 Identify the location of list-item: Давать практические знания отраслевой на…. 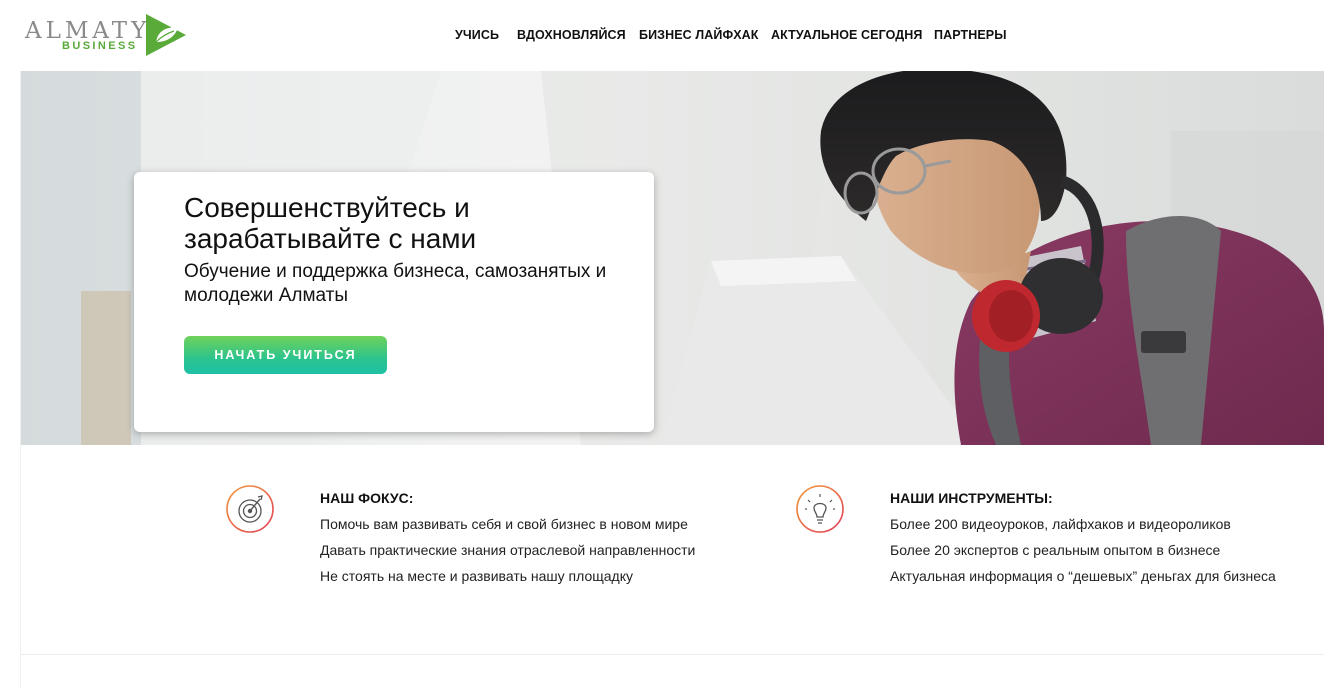
(508, 550).